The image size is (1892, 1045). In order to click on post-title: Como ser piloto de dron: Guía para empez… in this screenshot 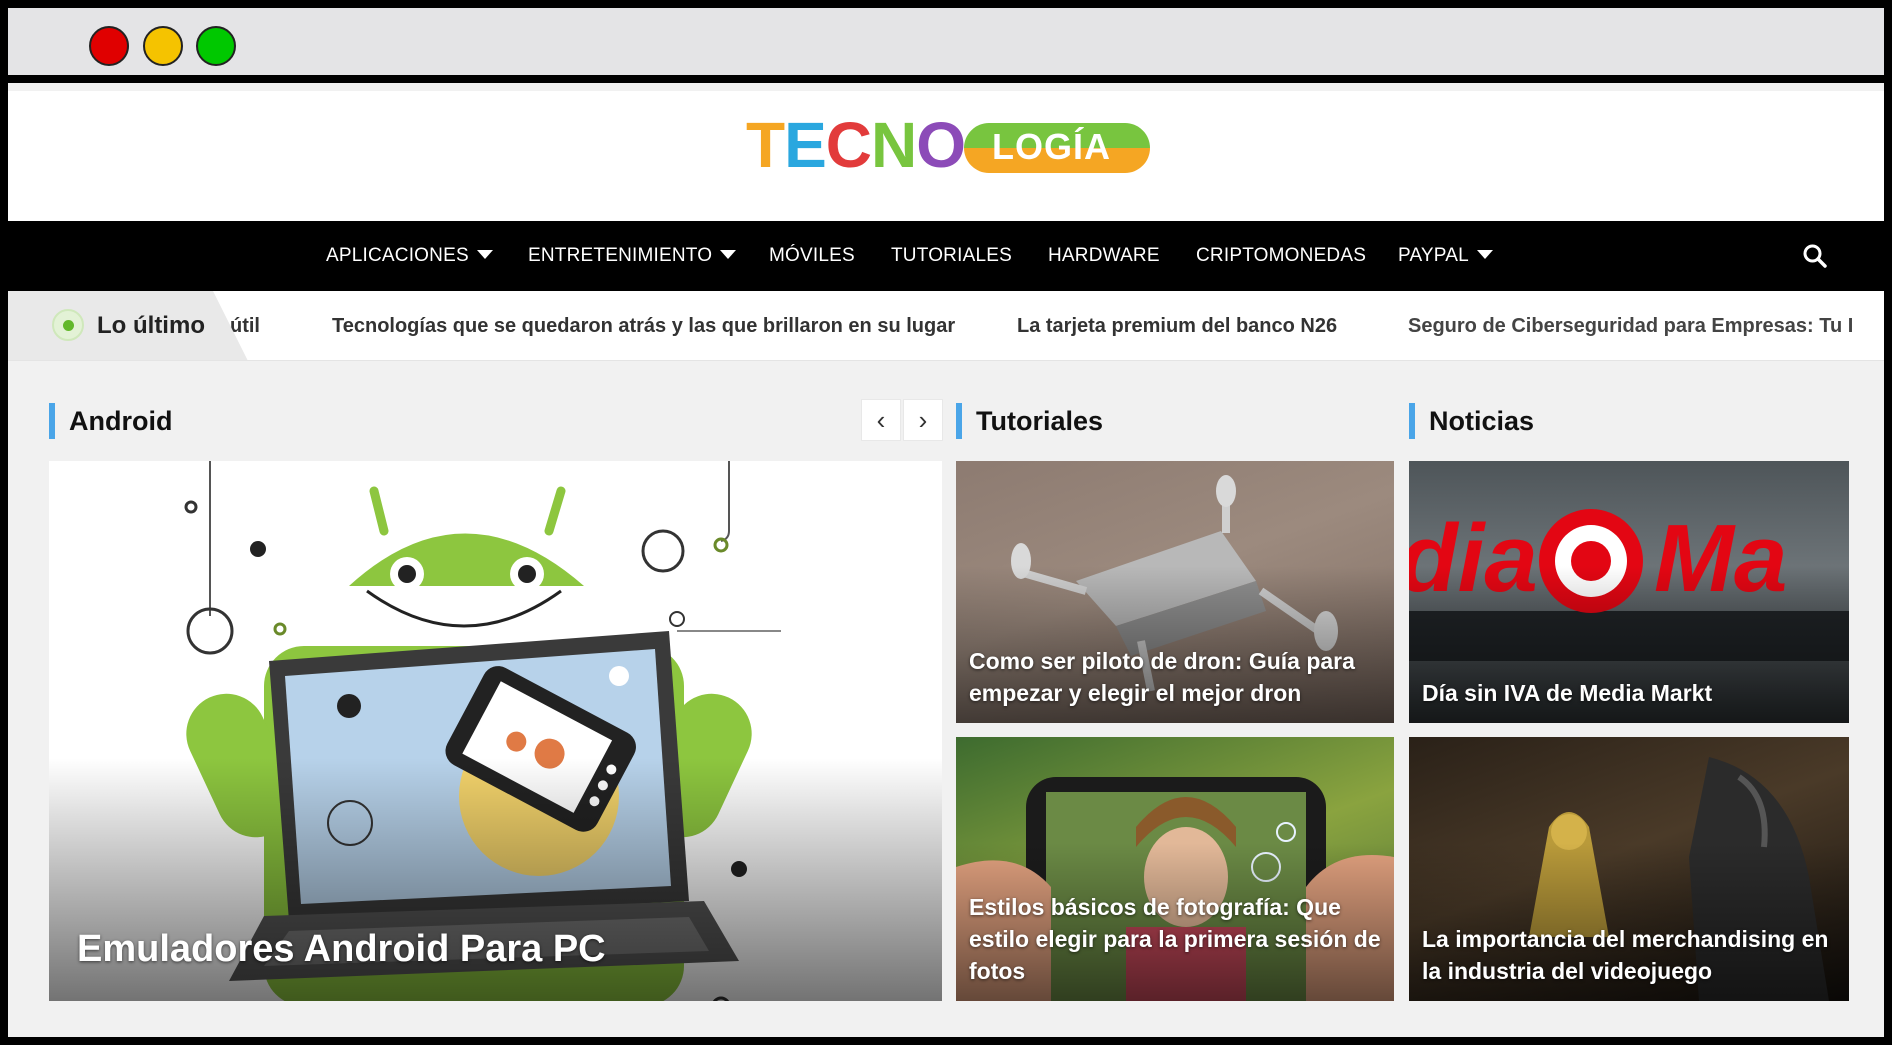, I will do `click(1175, 677)`.